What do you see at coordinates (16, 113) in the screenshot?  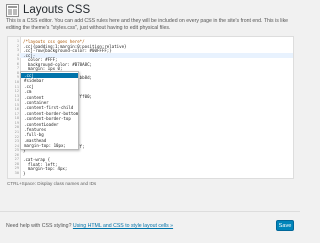 I see `line-number: 17` at bounding box center [16, 113].